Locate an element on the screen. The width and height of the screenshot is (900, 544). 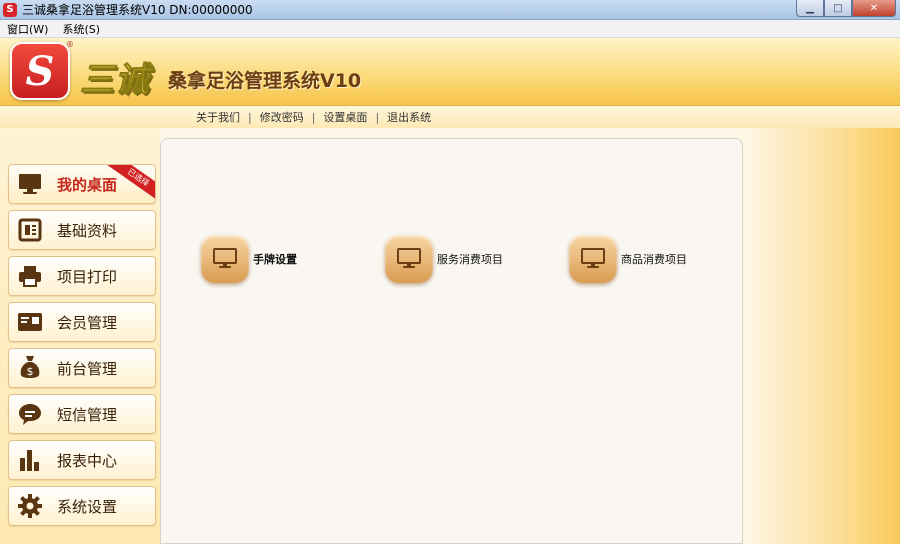
card-icon is located at coordinates (30, 322).